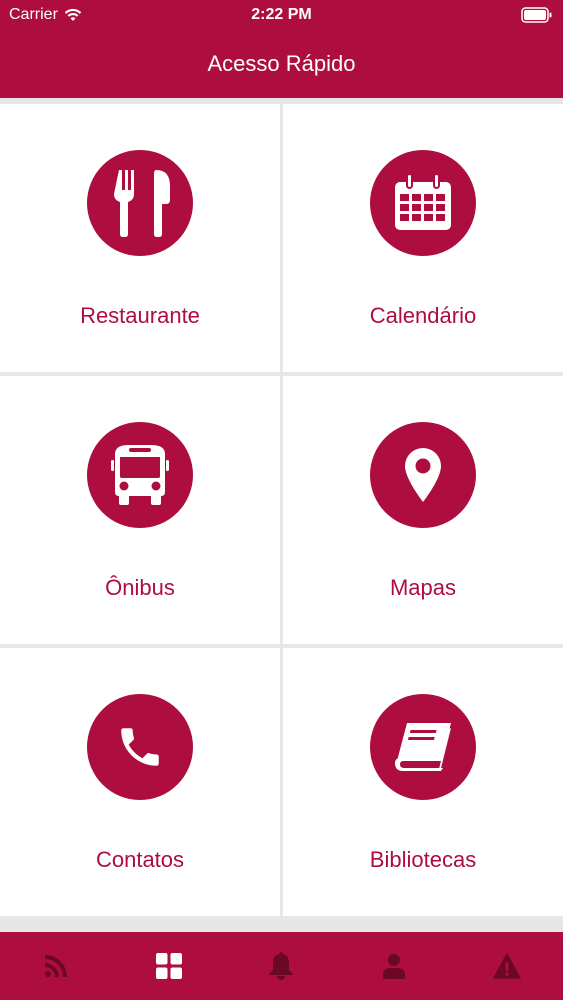 The image size is (563, 1000). I want to click on tile-label: Contatos, so click(140, 859).